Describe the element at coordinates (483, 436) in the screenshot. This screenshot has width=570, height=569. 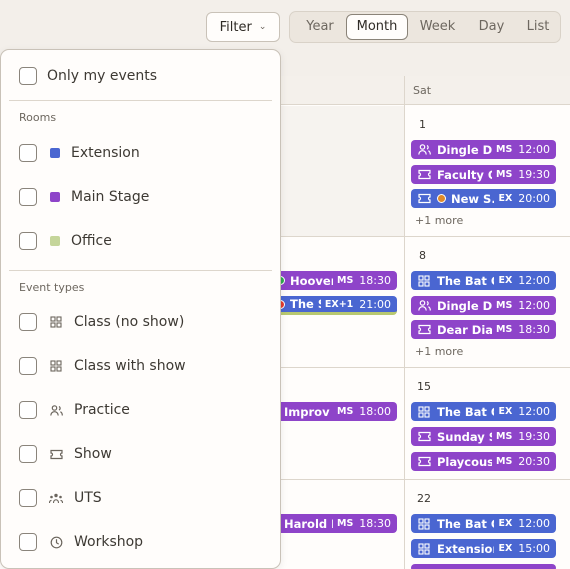
I see `event-chip: Sunday S... MS 19:30` at that location.